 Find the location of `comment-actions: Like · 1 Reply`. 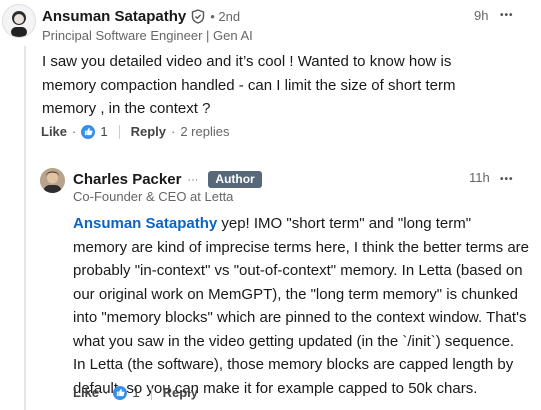

comment-actions: Like · 1 Reply is located at coordinates (135, 392).